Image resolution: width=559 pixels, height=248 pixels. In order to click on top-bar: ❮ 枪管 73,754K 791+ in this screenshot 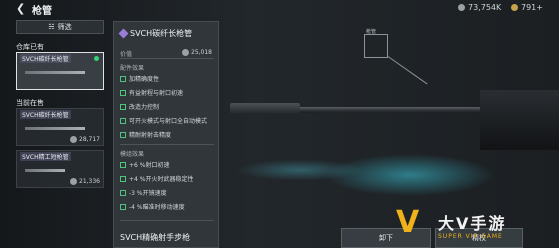, I will do `click(279, 9)`.